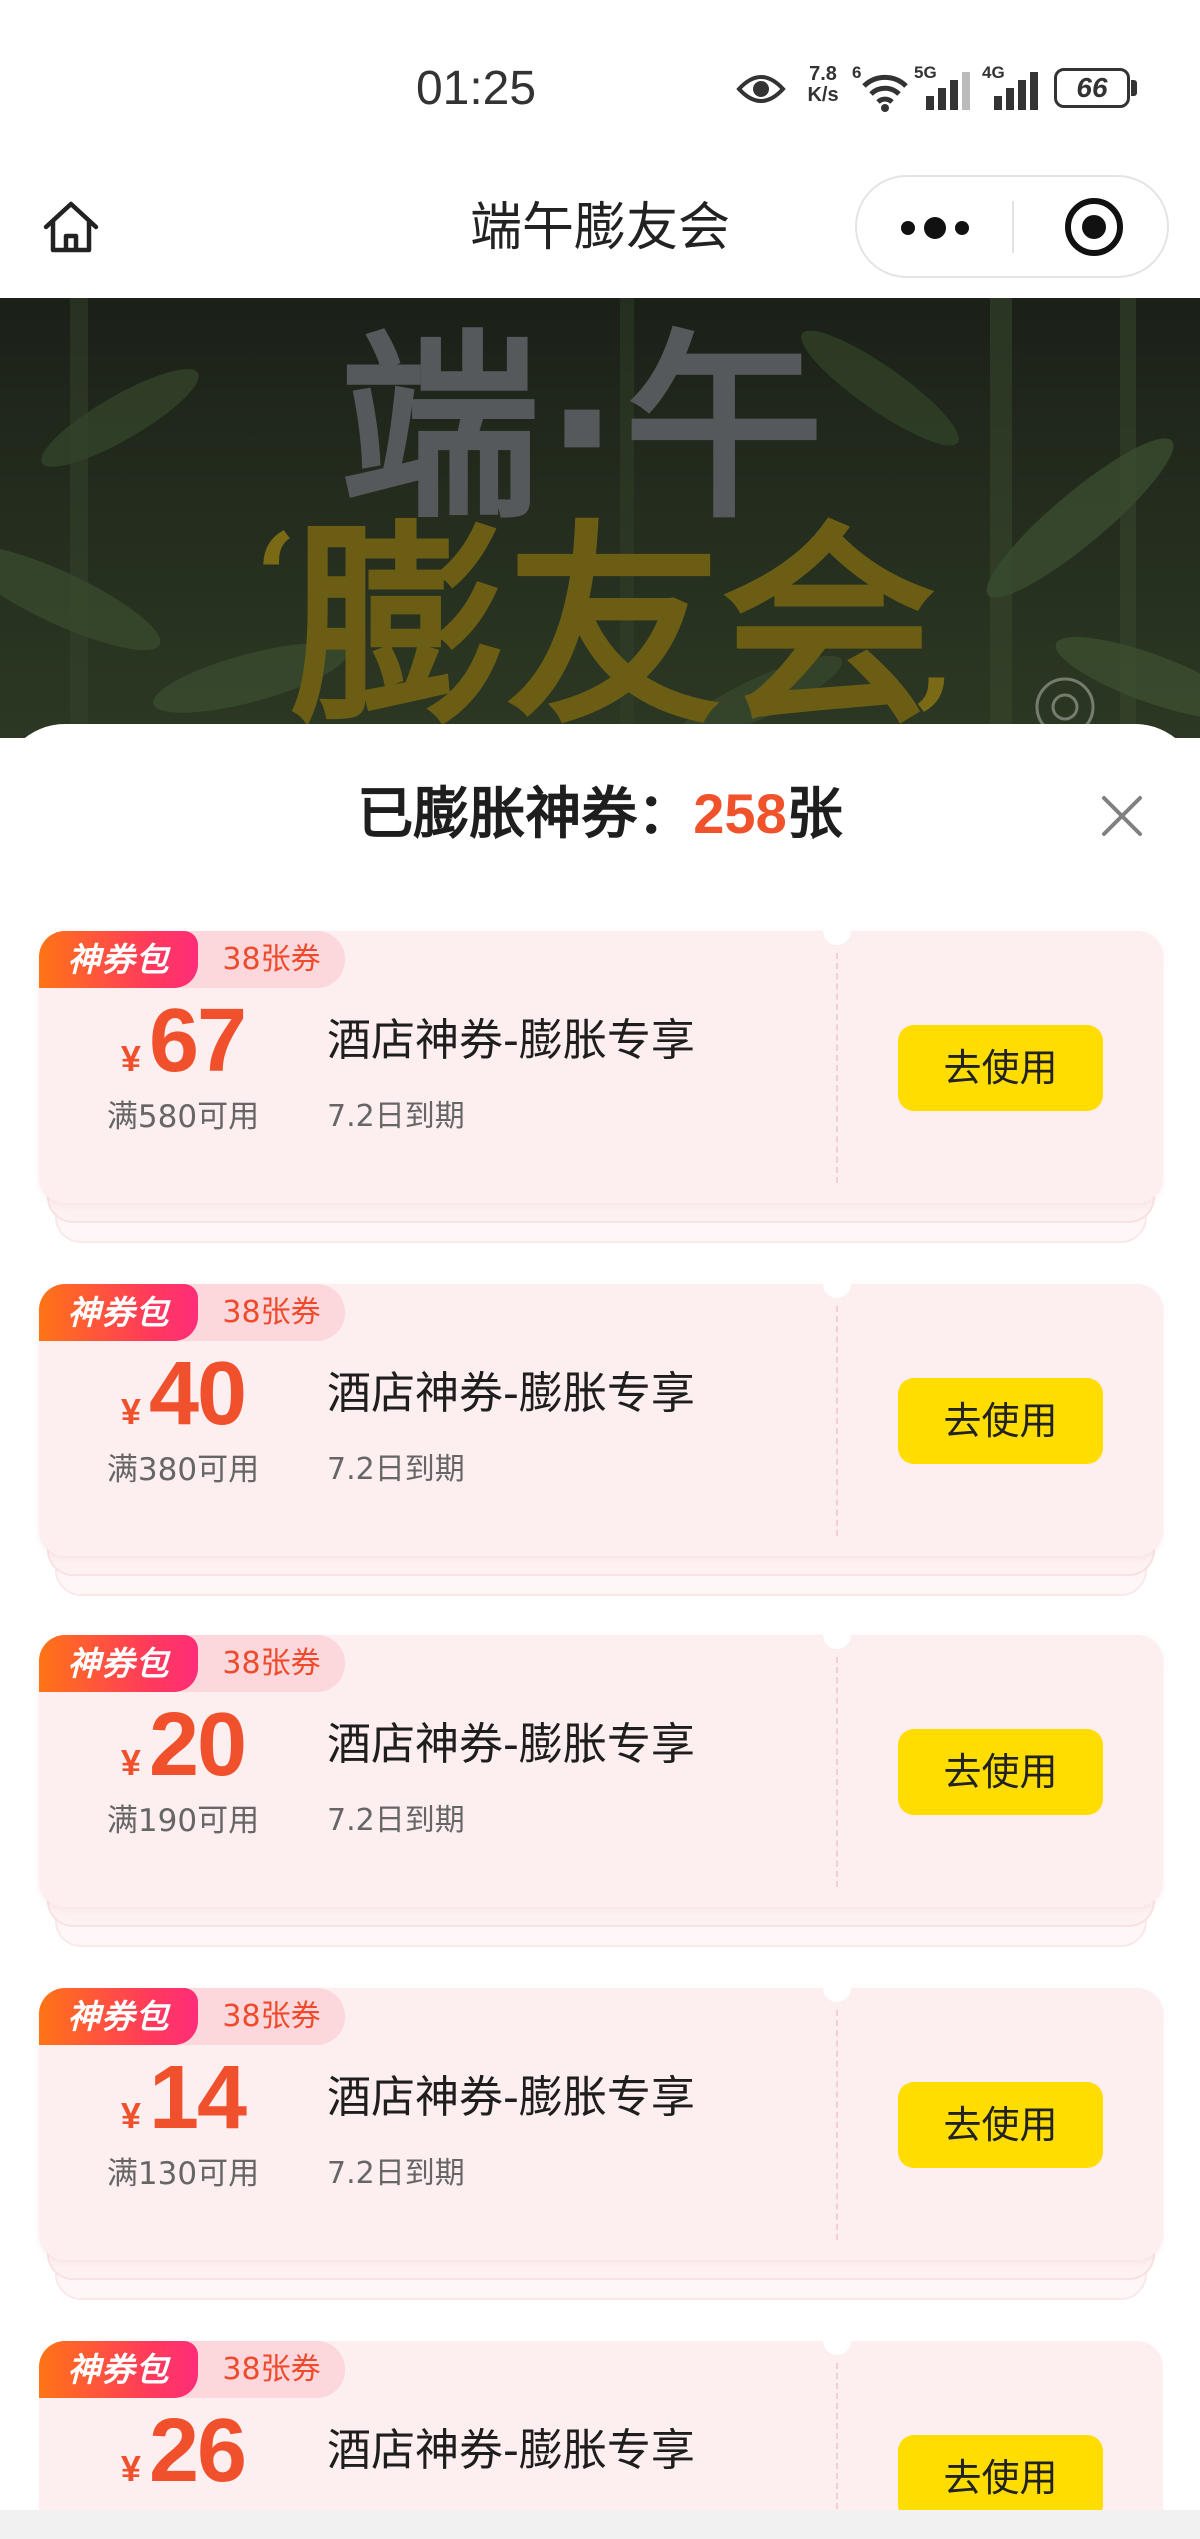 The image size is (1200, 2539). Describe the element at coordinates (599, 228) in the screenshot. I see `page-title: 端午膨友会` at that location.